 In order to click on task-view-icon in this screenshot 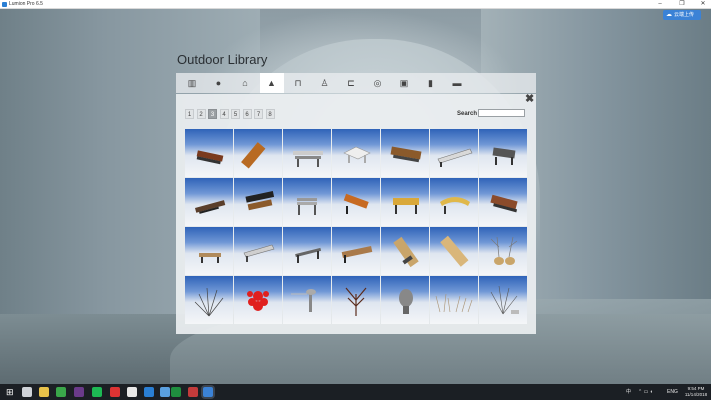, I will do `click(27, 392)`.